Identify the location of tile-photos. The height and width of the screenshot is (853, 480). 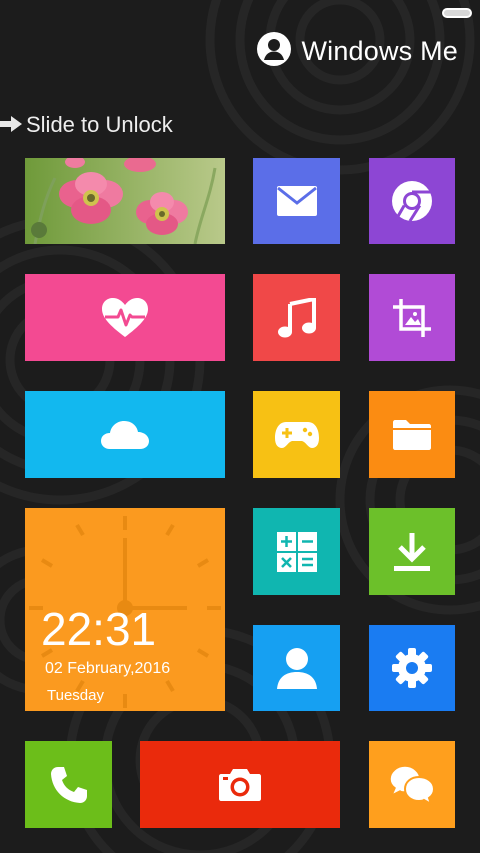
(125, 201).